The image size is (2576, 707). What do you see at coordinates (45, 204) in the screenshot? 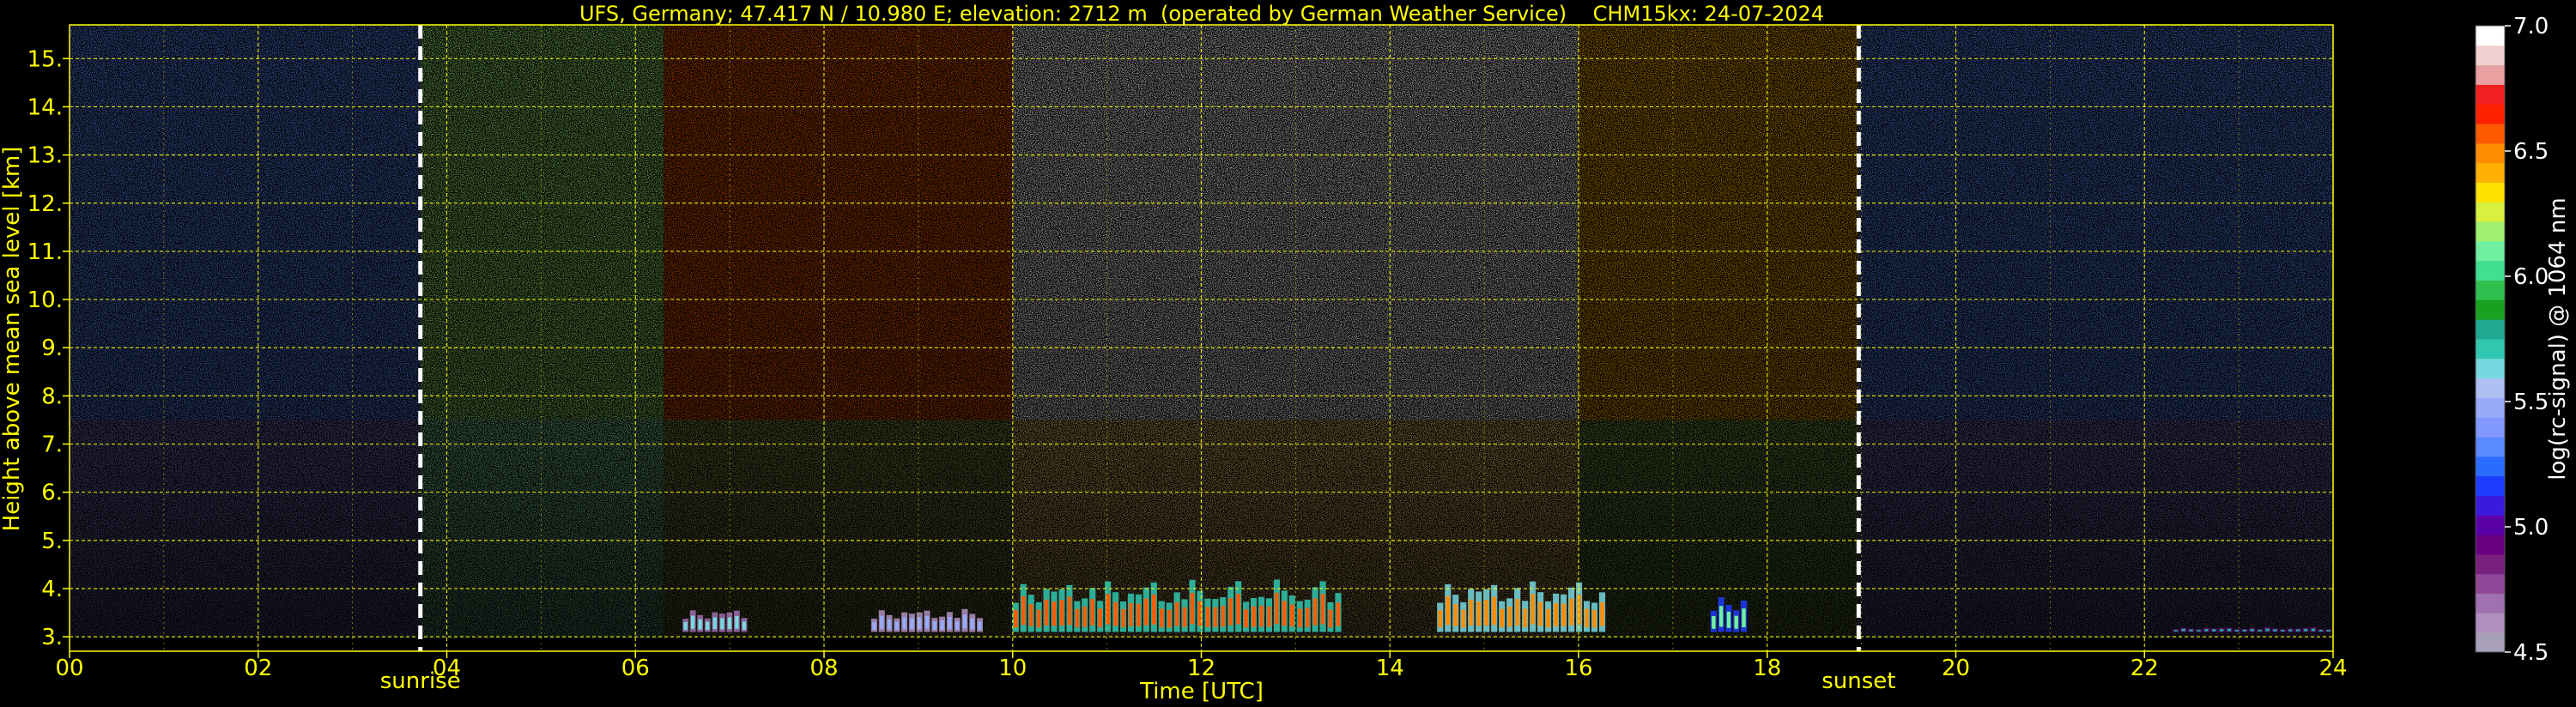
I see `y-tick-label: 12.` at bounding box center [45, 204].